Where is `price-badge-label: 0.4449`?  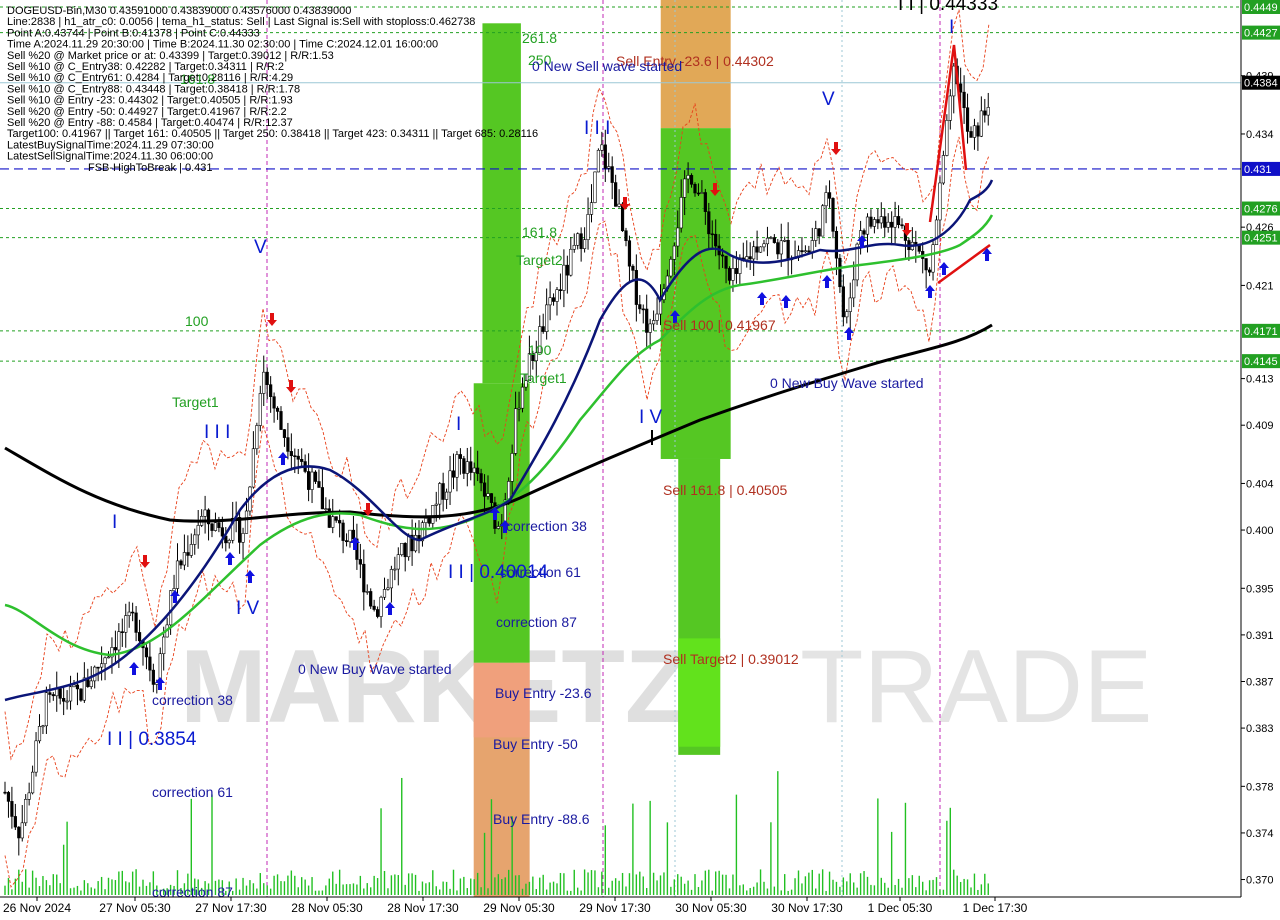
price-badge-label: 0.4449 is located at coordinates (1261, 8).